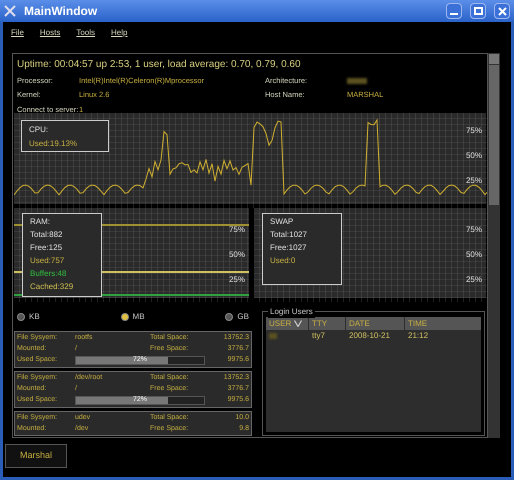 The width and height of the screenshot is (514, 480). I want to click on ram-label: RAM:, so click(40, 221).